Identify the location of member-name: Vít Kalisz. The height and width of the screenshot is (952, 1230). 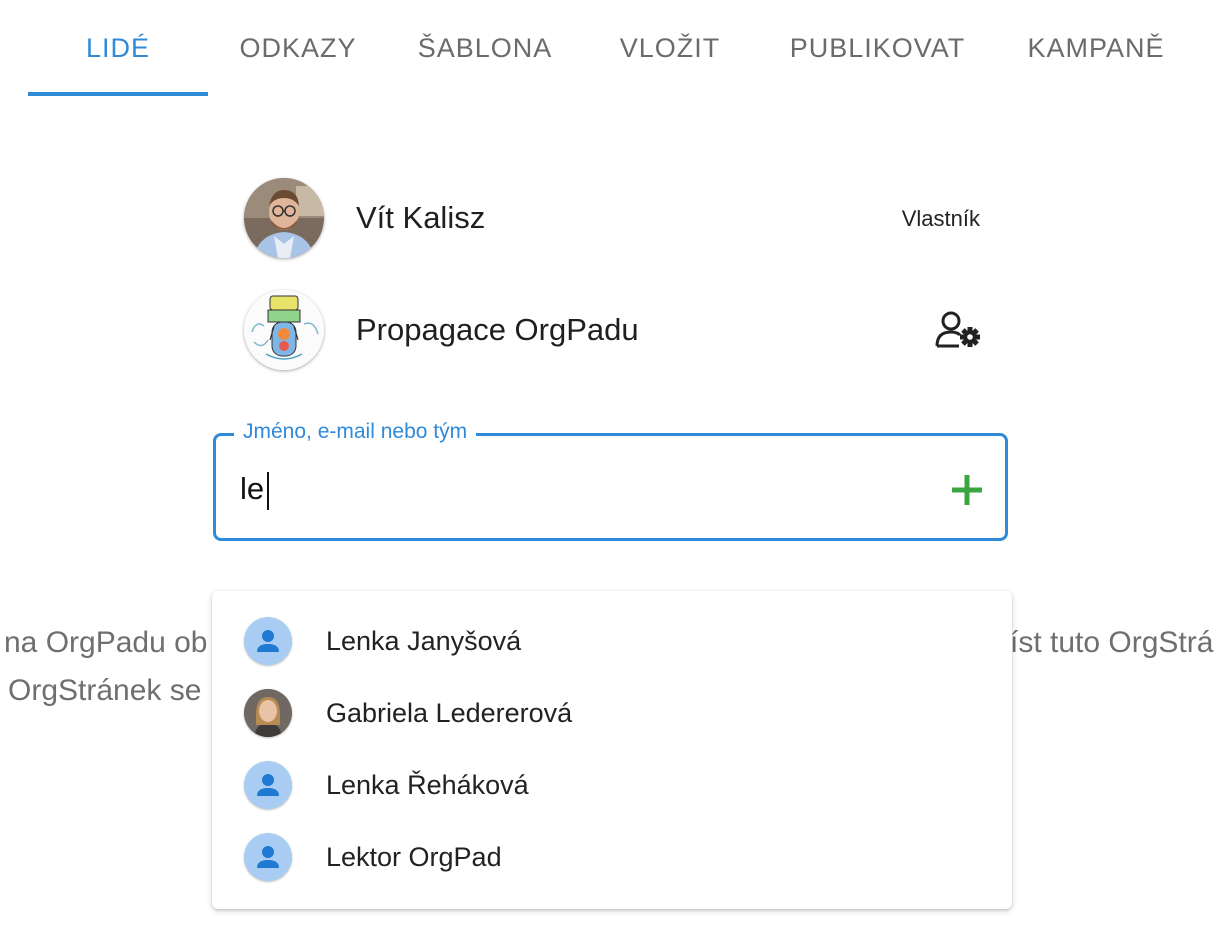
(421, 217).